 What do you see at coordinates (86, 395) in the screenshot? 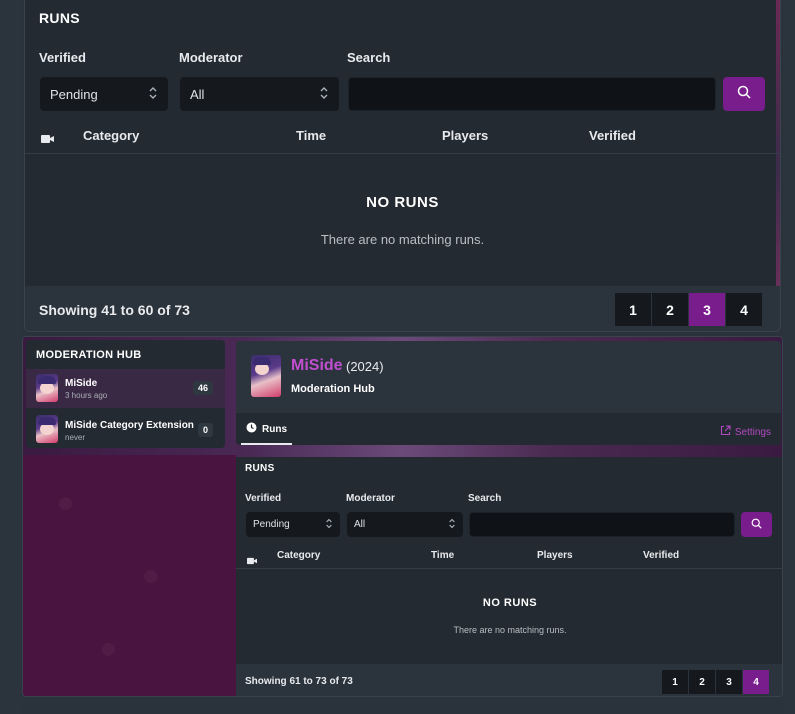
I see `hub-item-time: 3 hours ago` at bounding box center [86, 395].